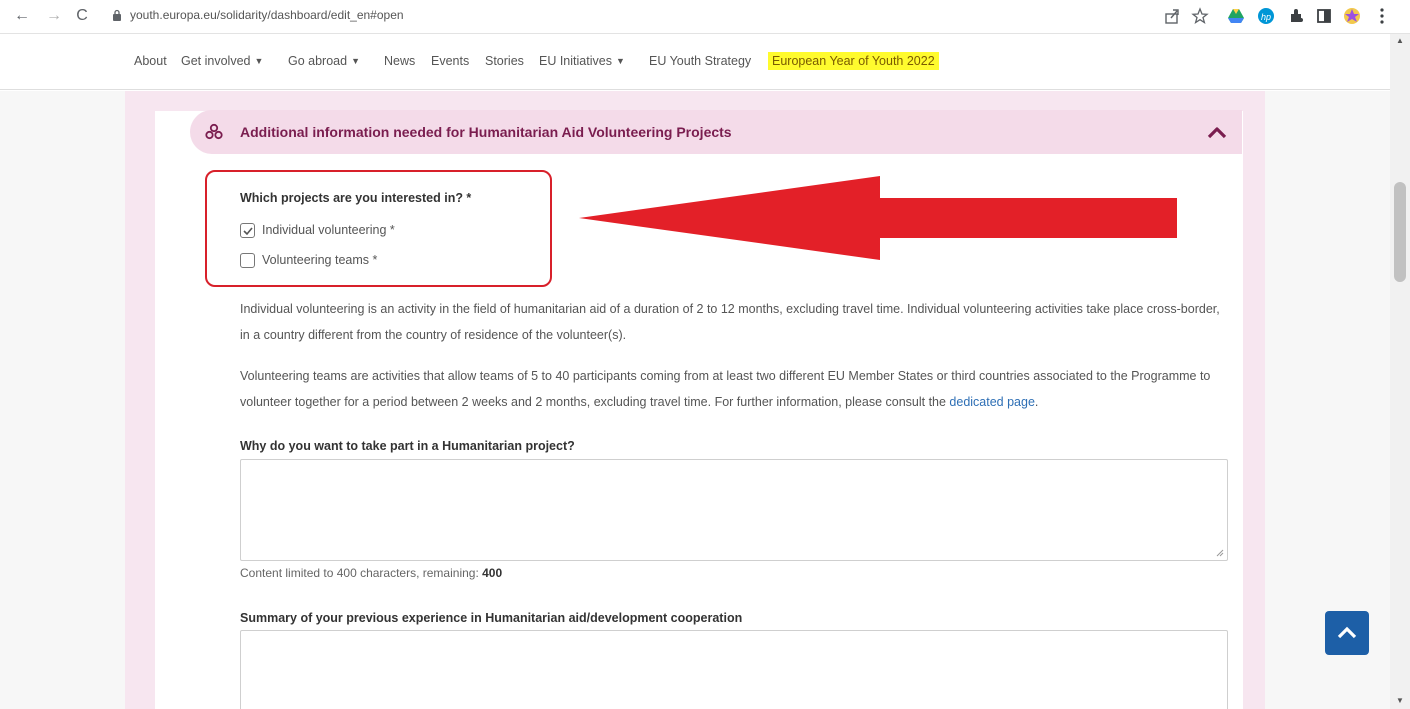 Image resolution: width=1410 pixels, height=709 pixels. I want to click on nav-about: About, so click(150, 61).